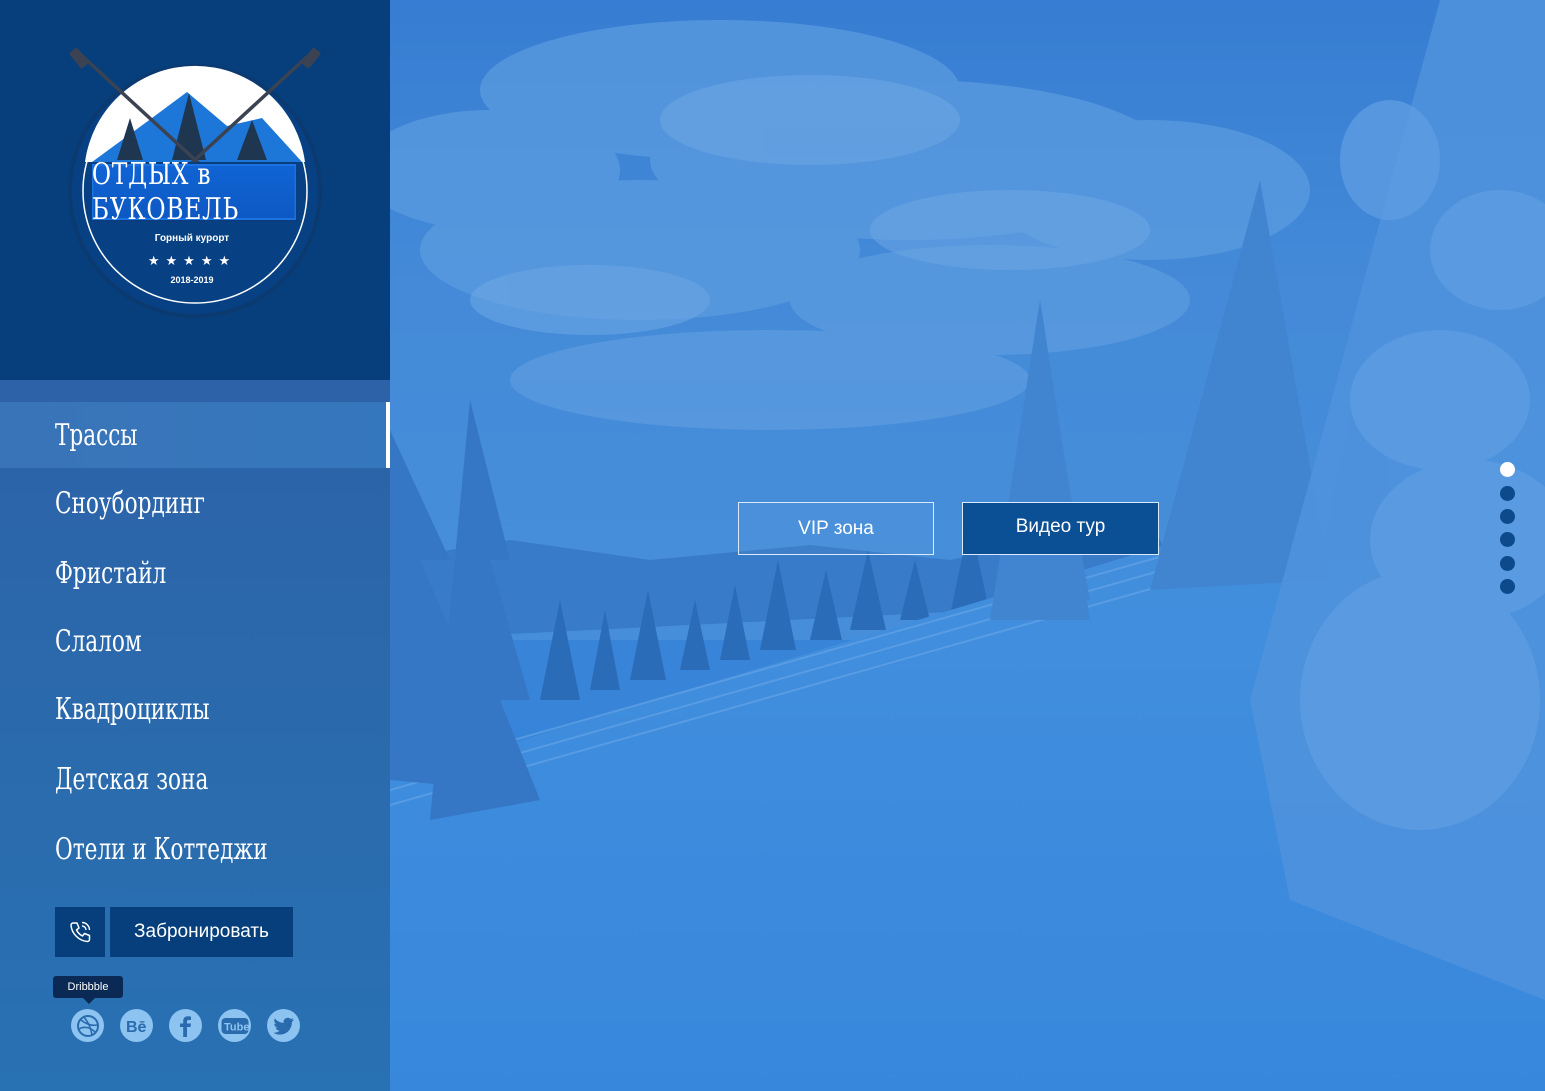 The height and width of the screenshot is (1091, 1545). I want to click on nav-item-trassy: Трассы, so click(195, 435).